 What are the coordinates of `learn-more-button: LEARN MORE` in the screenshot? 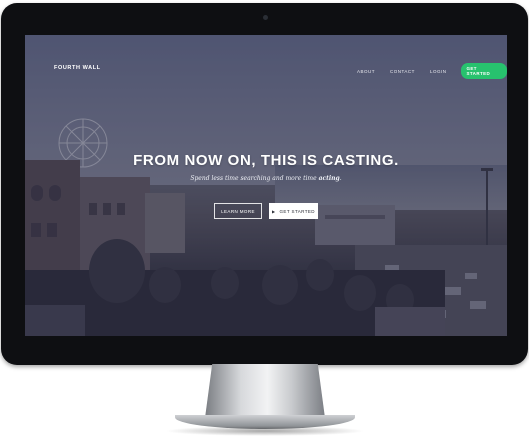 It's located at (238, 211).